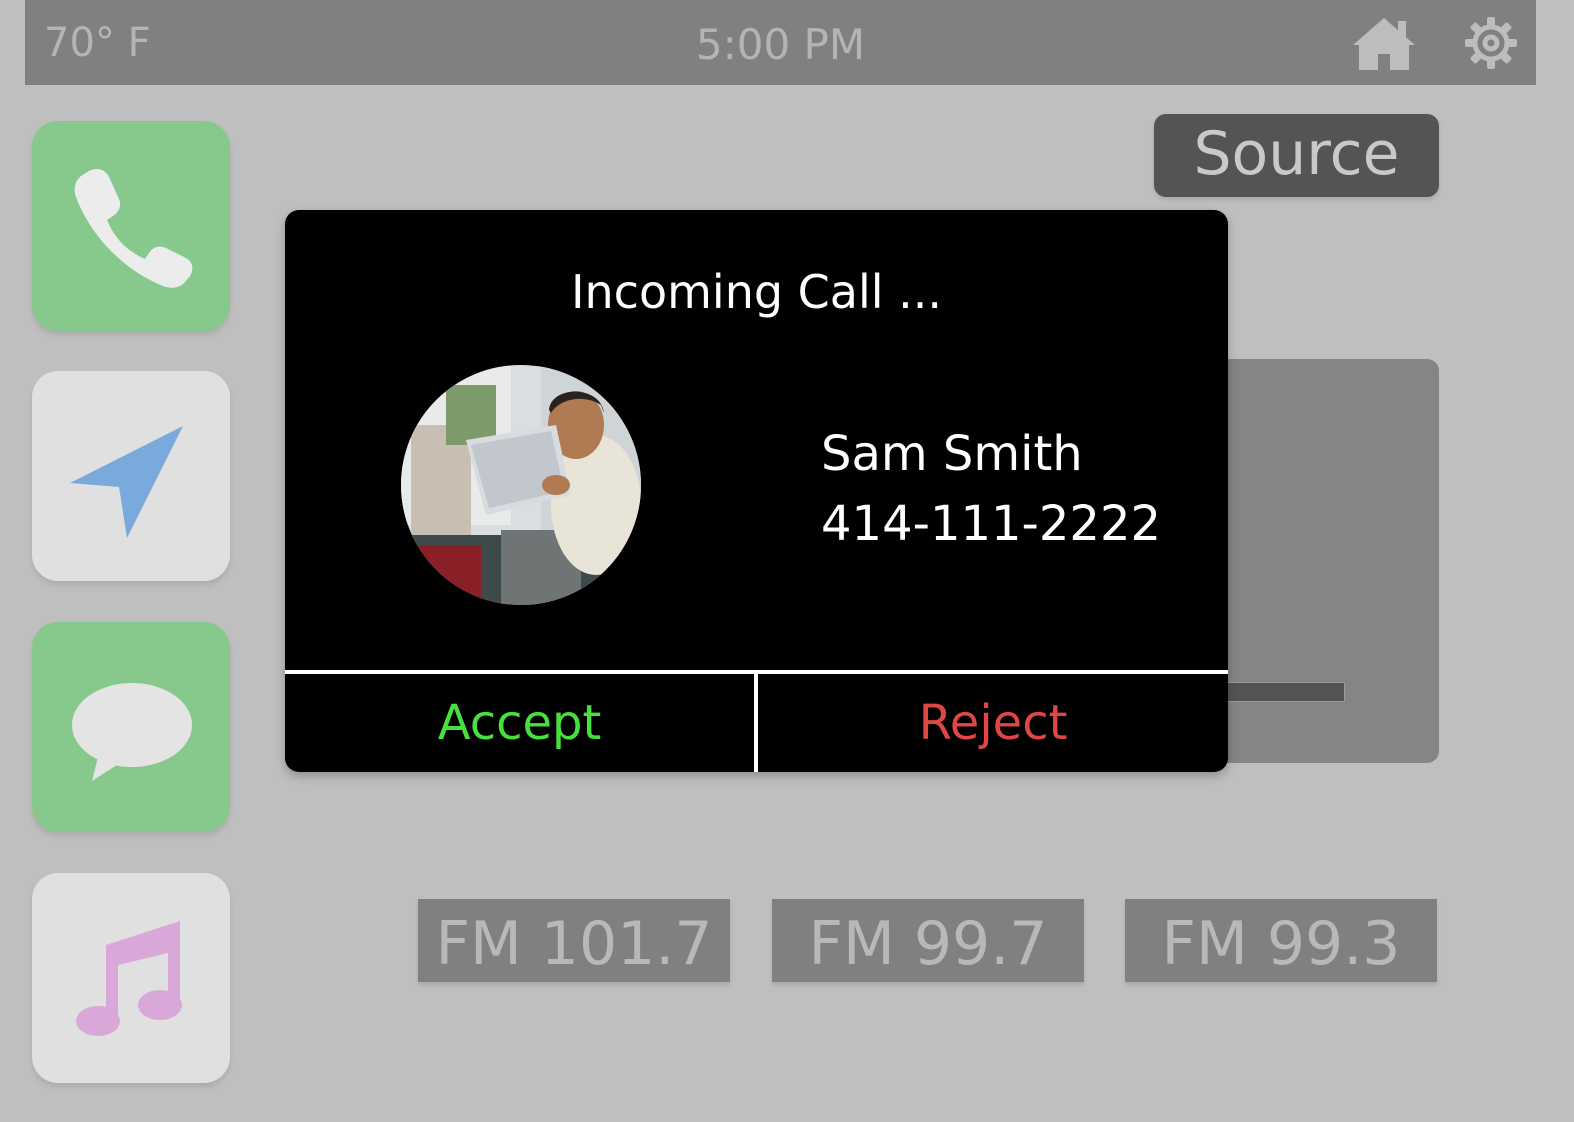 This screenshot has width=1574, height=1122. Describe the element at coordinates (928, 940) in the screenshot. I see `station-preset-2: FM 99.7` at that location.